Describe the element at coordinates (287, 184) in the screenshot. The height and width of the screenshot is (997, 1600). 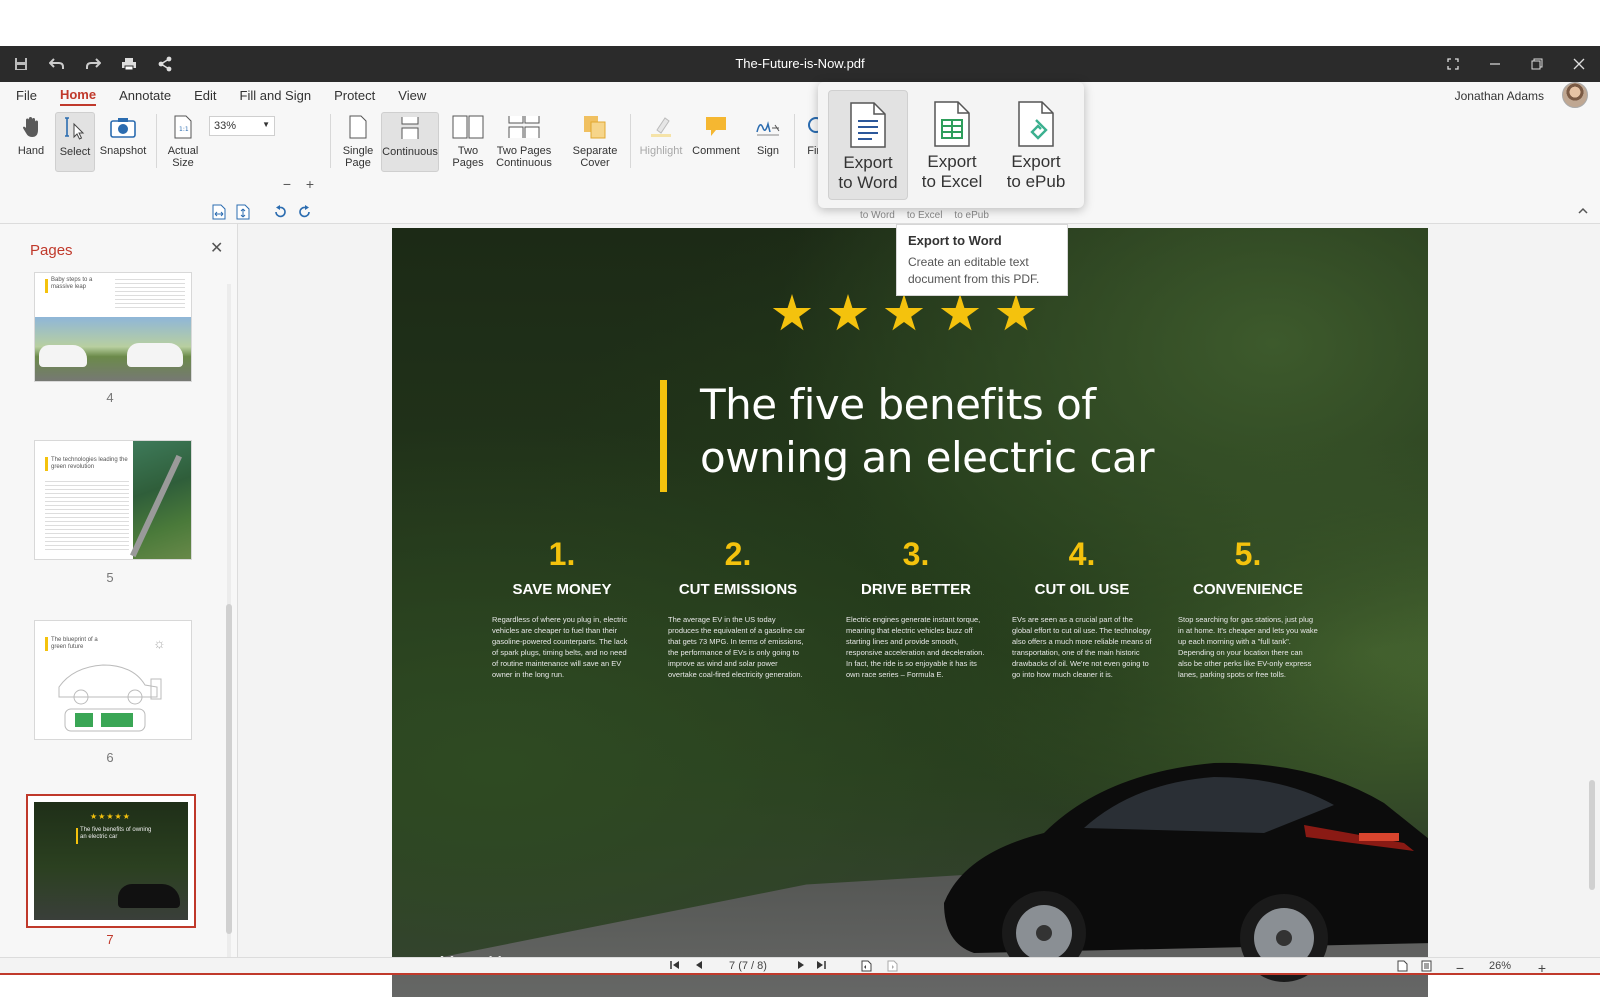
I see `zoom-out-icon: −` at that location.